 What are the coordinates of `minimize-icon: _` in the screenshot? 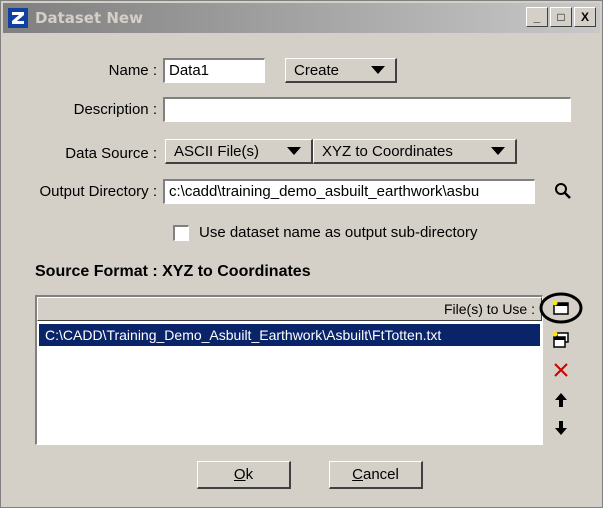 It's located at (537, 17).